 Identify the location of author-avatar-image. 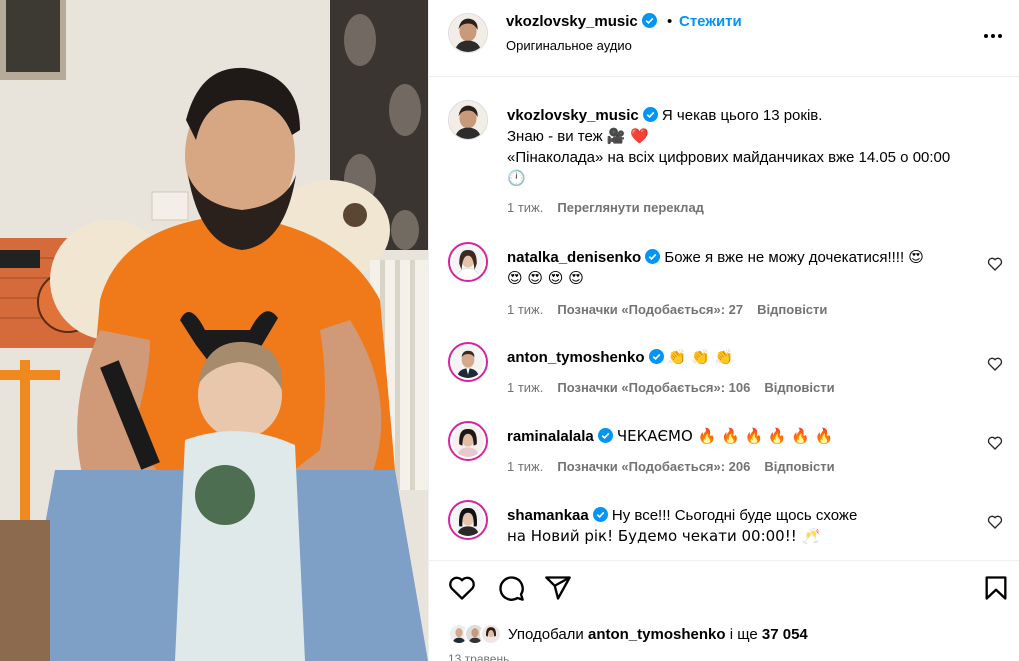
(468, 33).